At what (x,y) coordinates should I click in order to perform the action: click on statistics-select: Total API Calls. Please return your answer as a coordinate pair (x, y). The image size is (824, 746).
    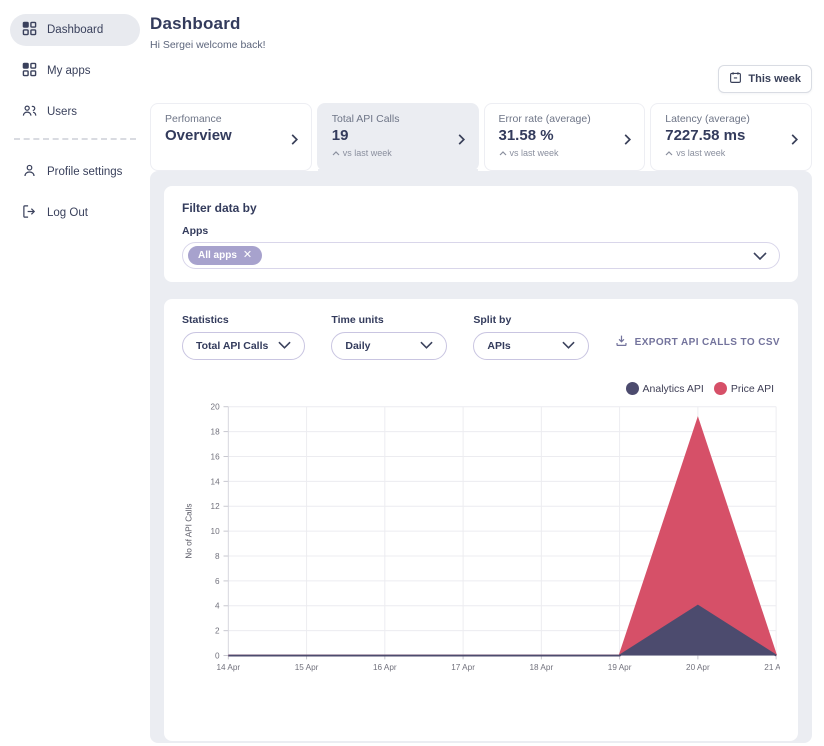
    Looking at the image, I should click on (244, 346).